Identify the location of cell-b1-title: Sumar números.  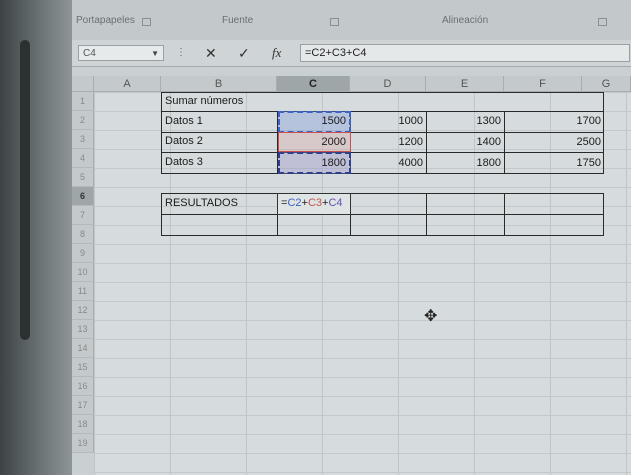
(252, 101).